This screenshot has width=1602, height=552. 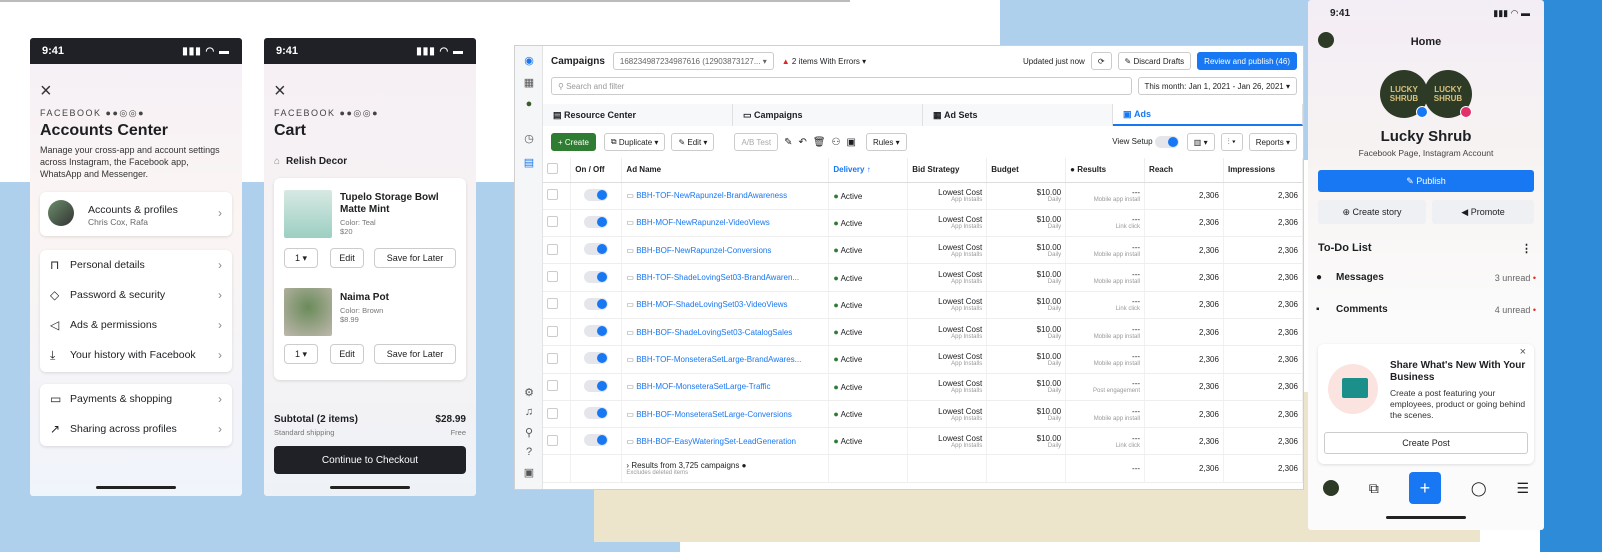 What do you see at coordinates (136, 214) in the screenshot?
I see `accounts-profiles-card: Accounts & profiles Chris Cox, Rafa ›` at bounding box center [136, 214].